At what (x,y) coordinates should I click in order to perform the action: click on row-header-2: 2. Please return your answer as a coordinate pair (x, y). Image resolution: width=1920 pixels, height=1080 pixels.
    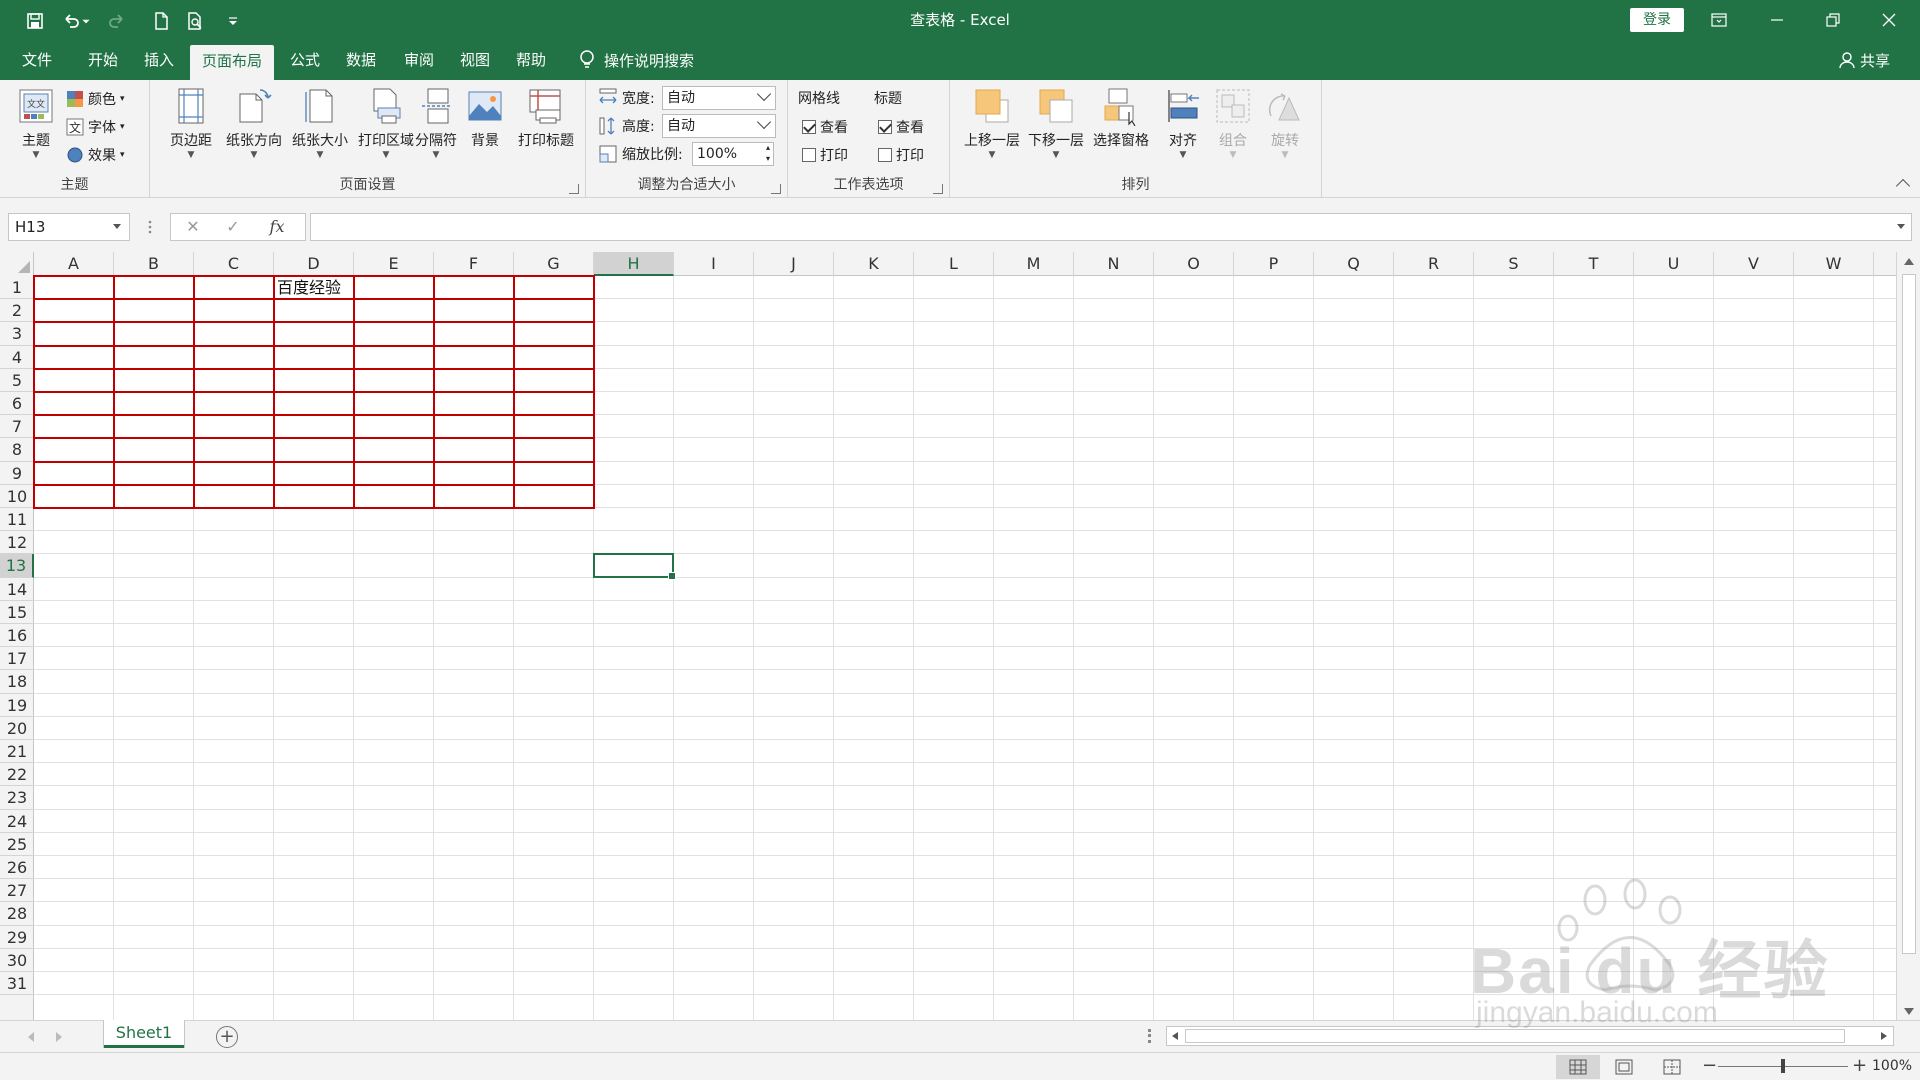
    Looking at the image, I should click on (17, 311).